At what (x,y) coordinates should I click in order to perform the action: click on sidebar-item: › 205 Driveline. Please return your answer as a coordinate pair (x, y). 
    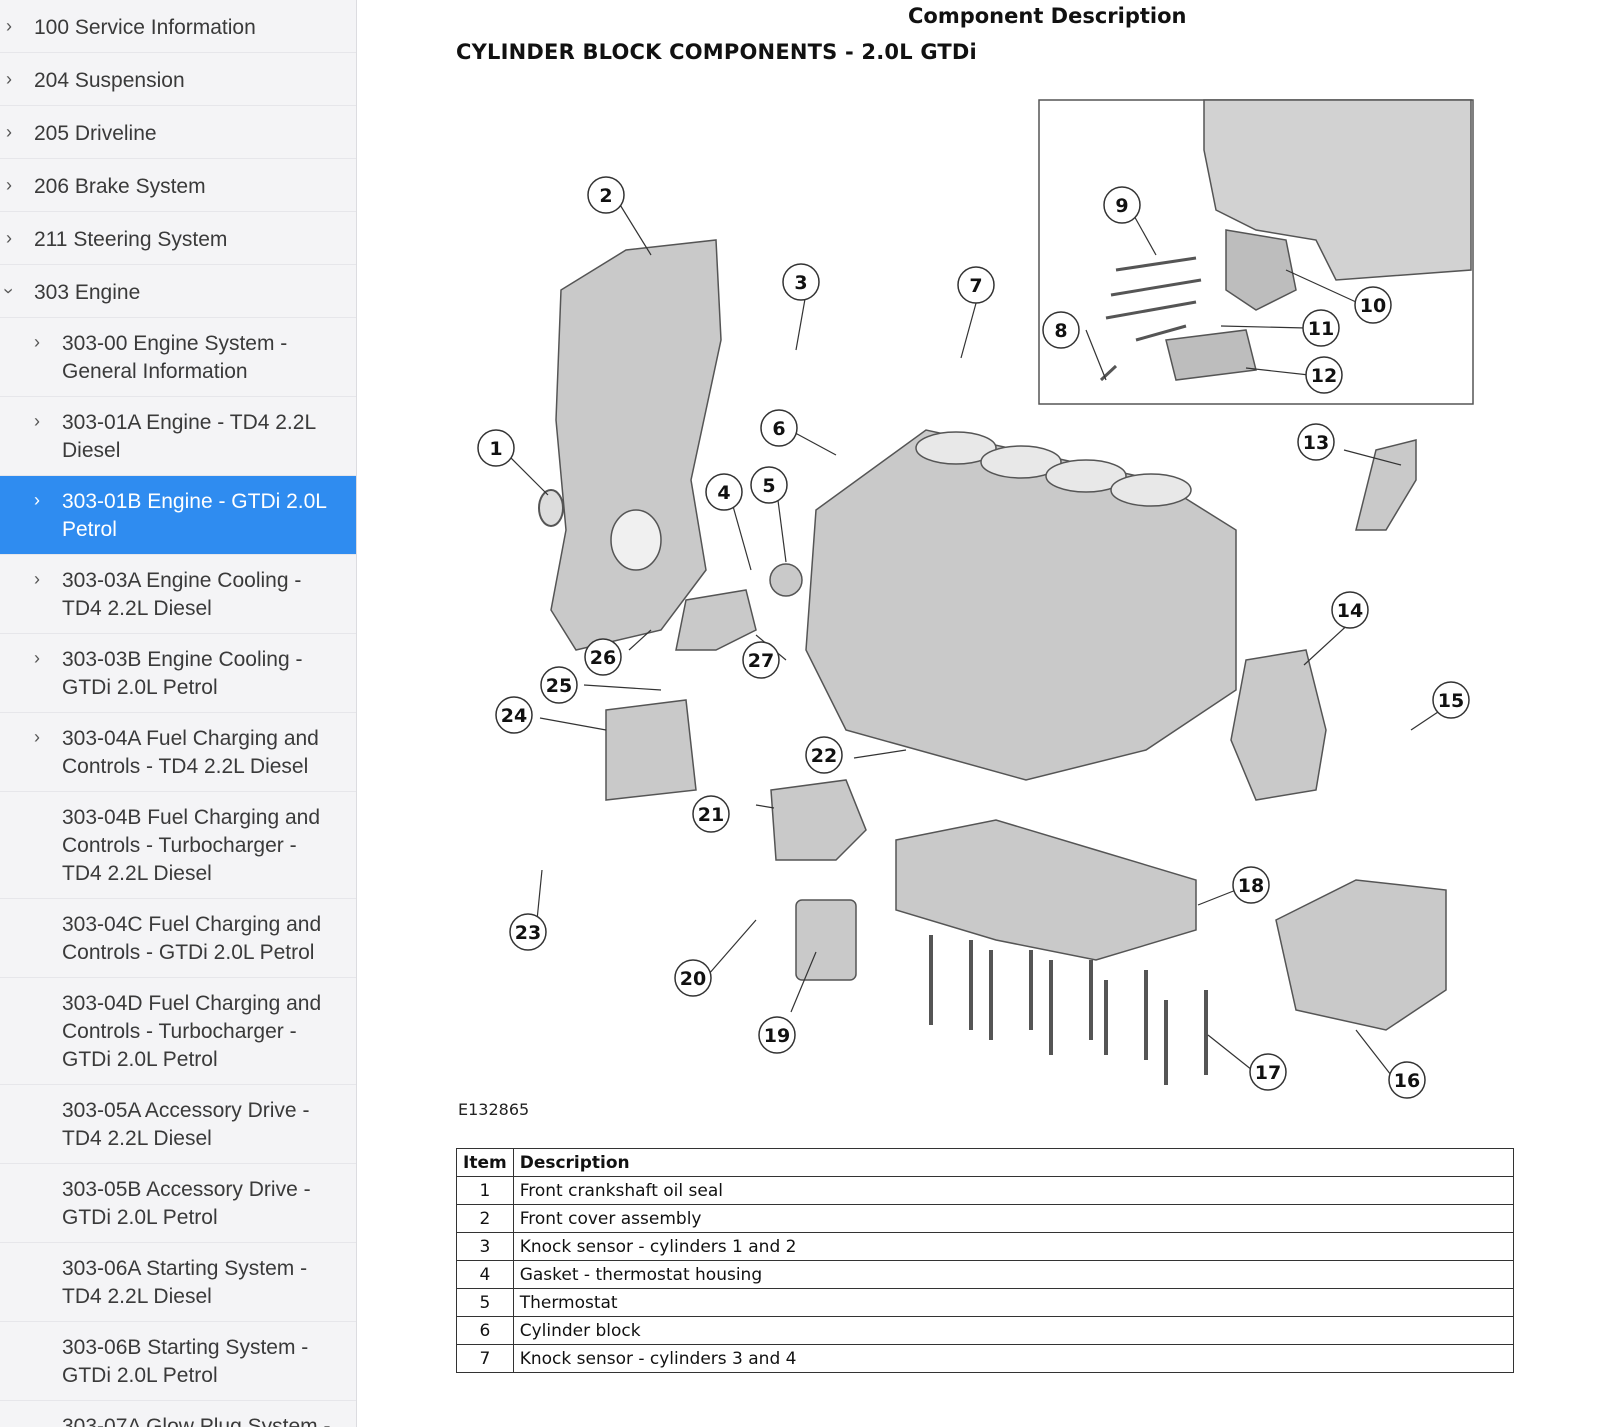
    Looking at the image, I should click on (178, 132).